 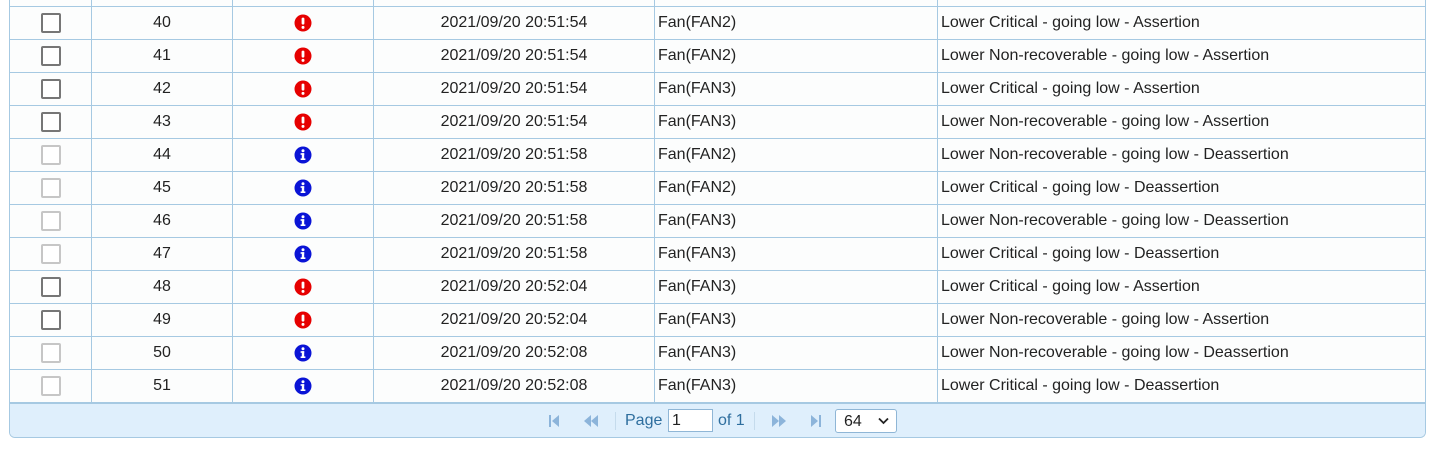 I want to click on page-label: Page, so click(x=644, y=420).